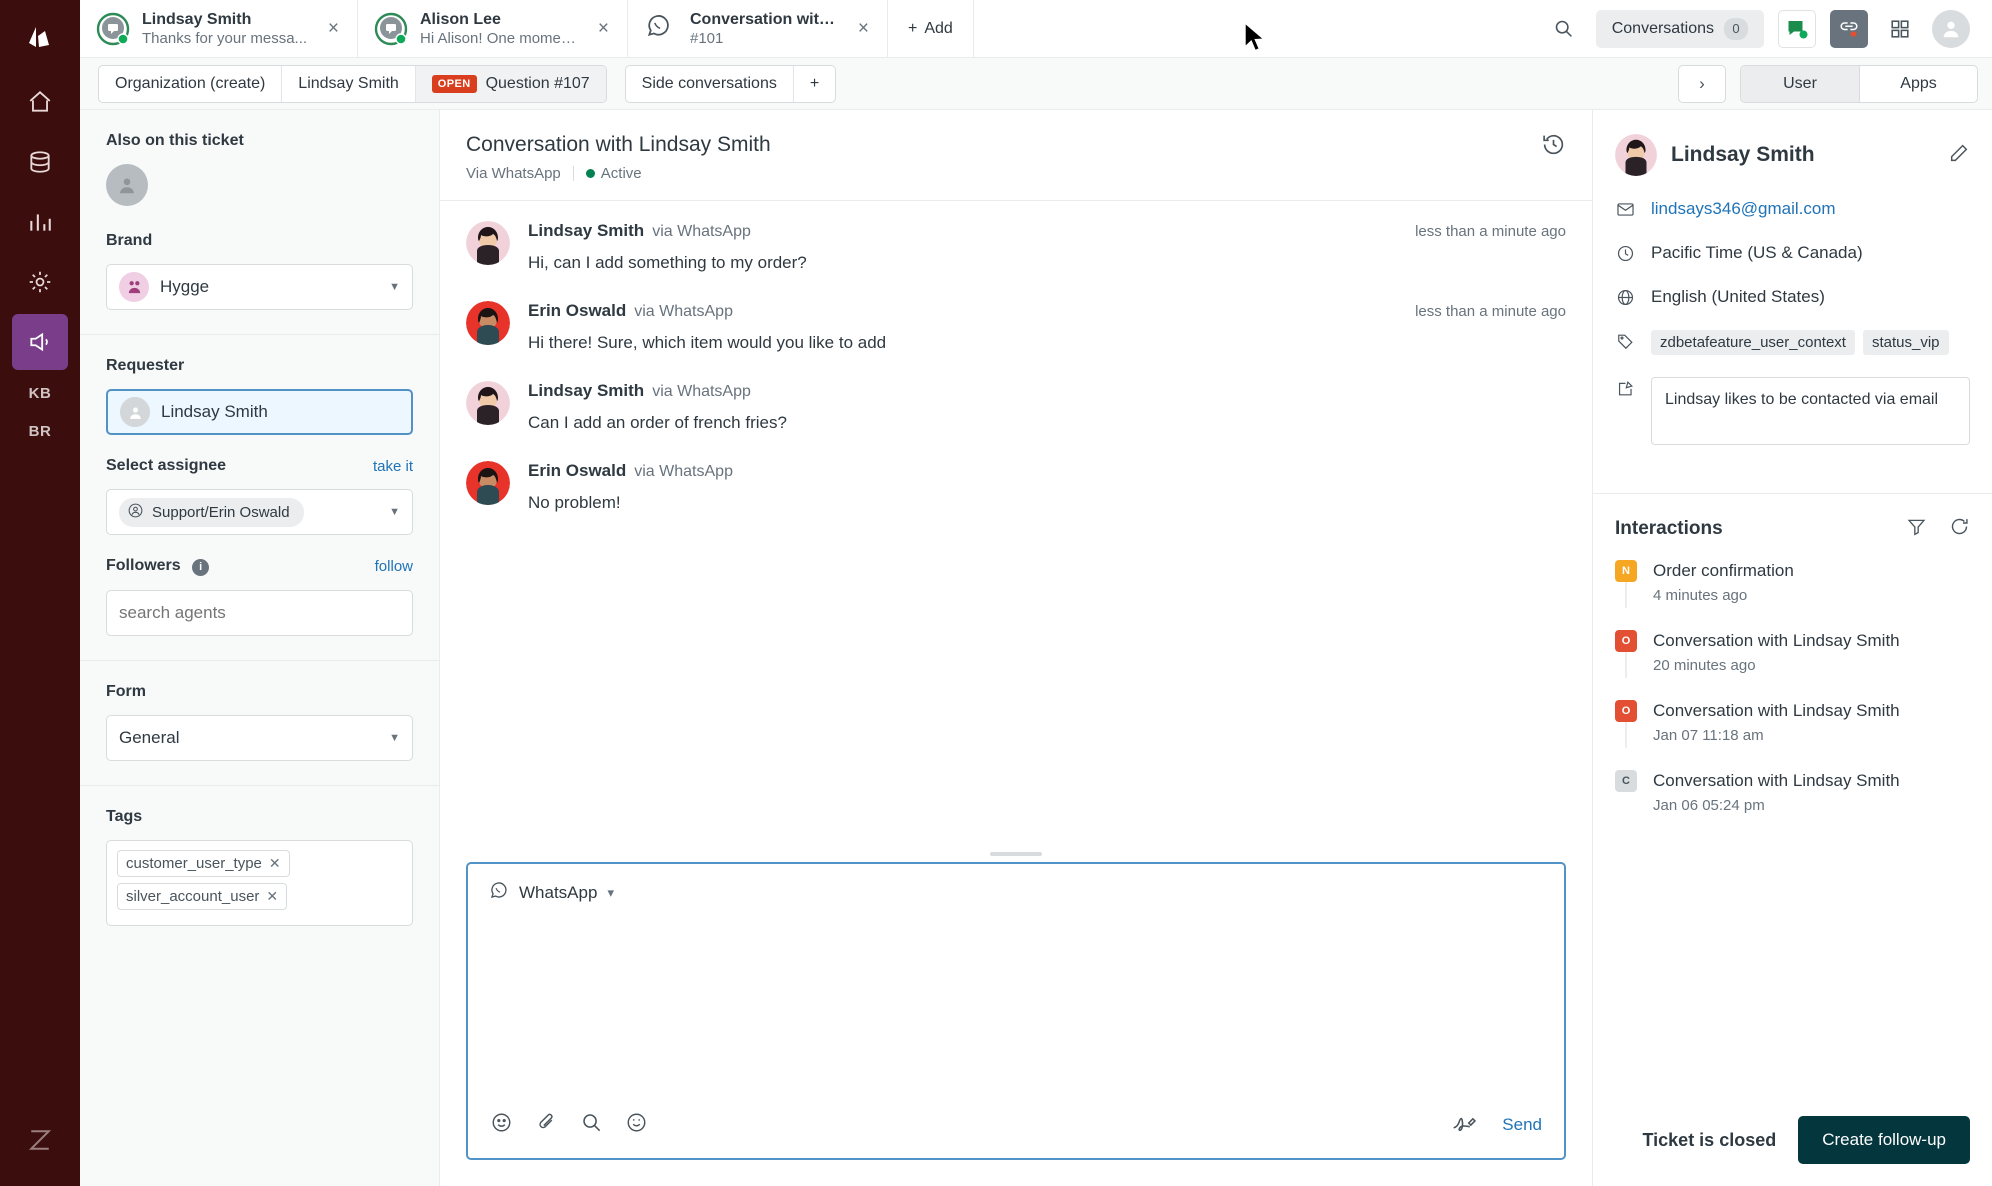 The width and height of the screenshot is (1992, 1186). I want to click on tag-chip: customer_user_type ✕, so click(203, 863).